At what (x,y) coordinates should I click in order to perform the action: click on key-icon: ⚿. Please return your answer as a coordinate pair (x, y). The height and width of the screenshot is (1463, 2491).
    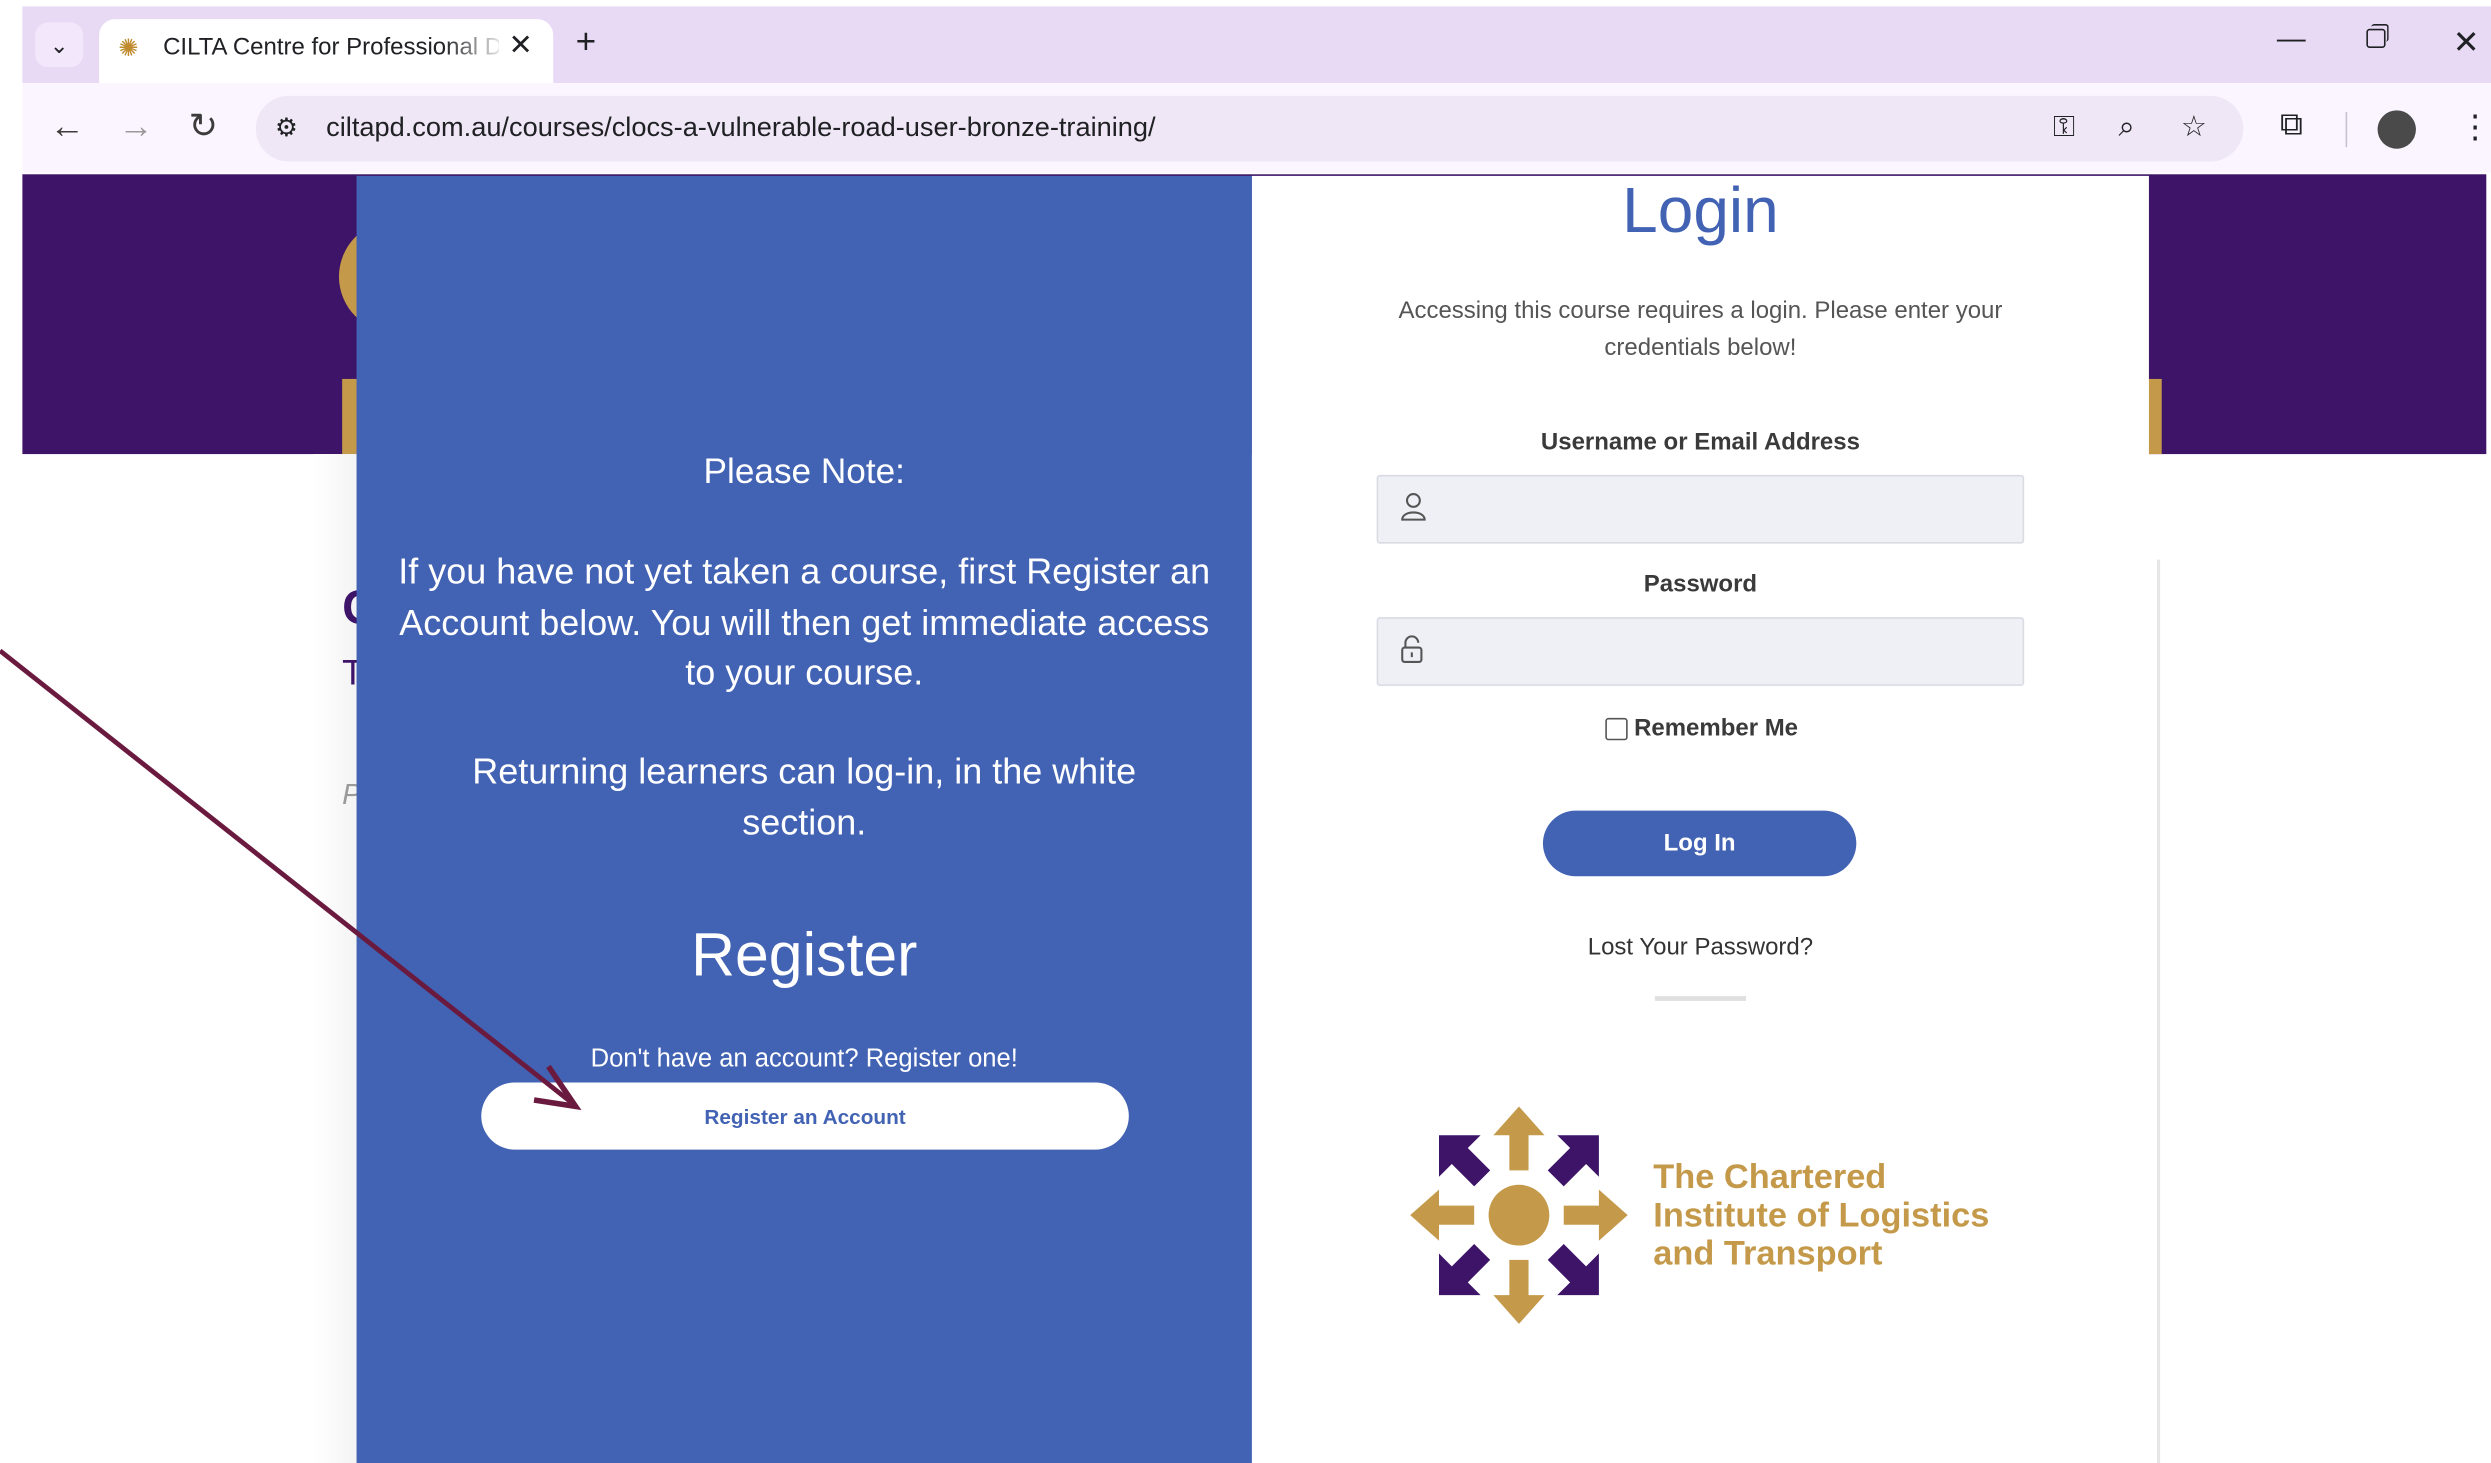
    Looking at the image, I should click on (2064, 127).